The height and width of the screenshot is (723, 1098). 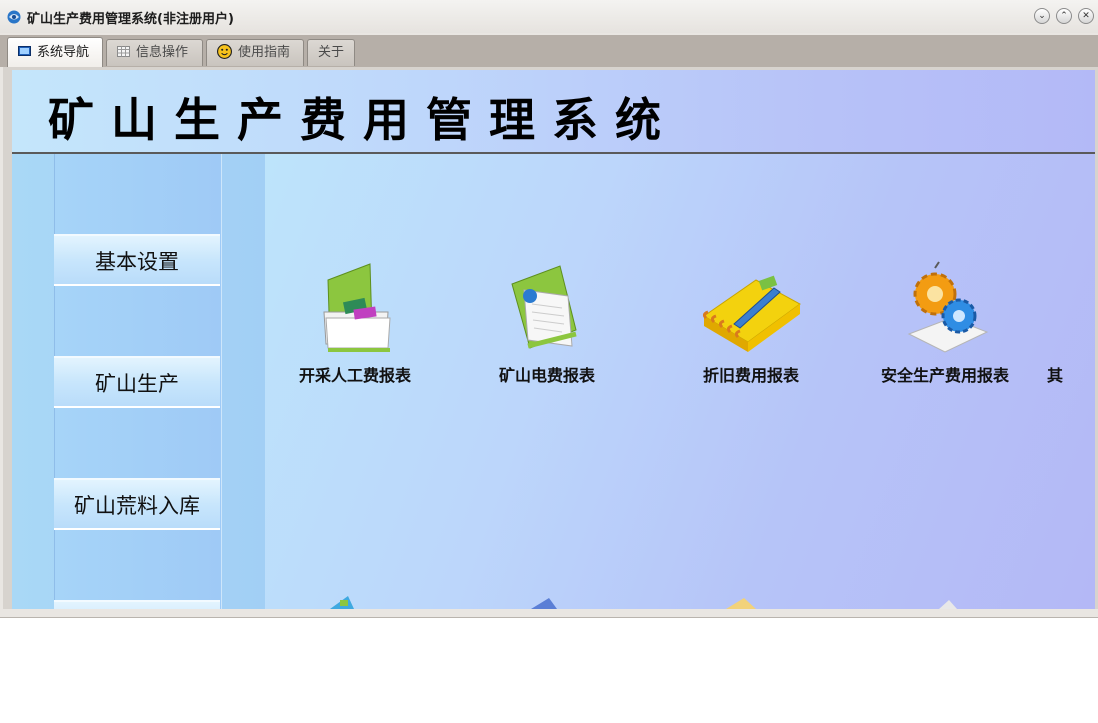 What do you see at coordinates (123, 51) in the screenshot?
I see `grid-icon` at bounding box center [123, 51].